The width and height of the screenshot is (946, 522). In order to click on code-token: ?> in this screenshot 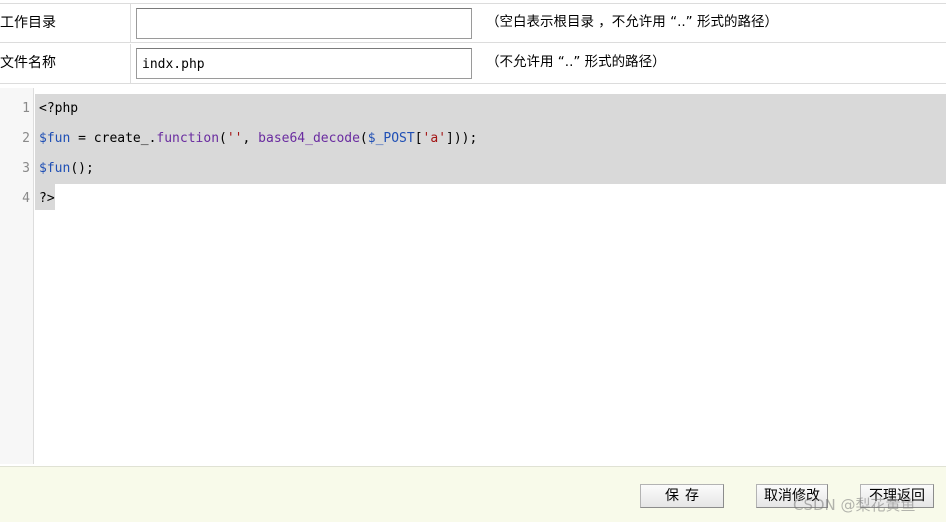, I will do `click(47, 198)`.